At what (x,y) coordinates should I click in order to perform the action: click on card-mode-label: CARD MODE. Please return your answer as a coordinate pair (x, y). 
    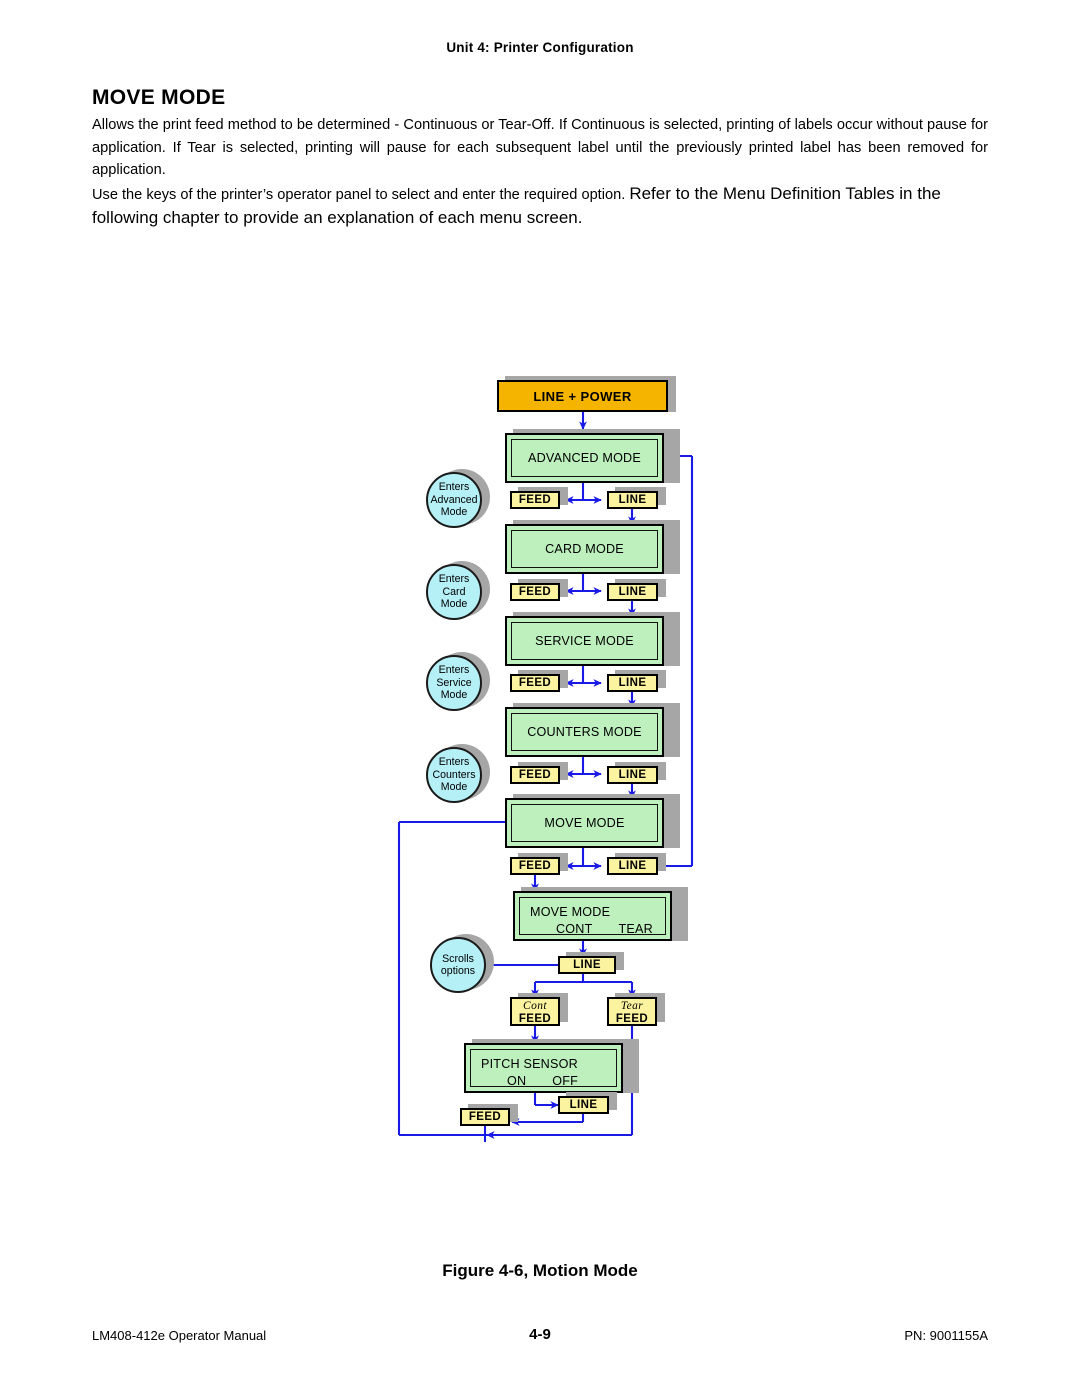
    Looking at the image, I should click on (584, 549).